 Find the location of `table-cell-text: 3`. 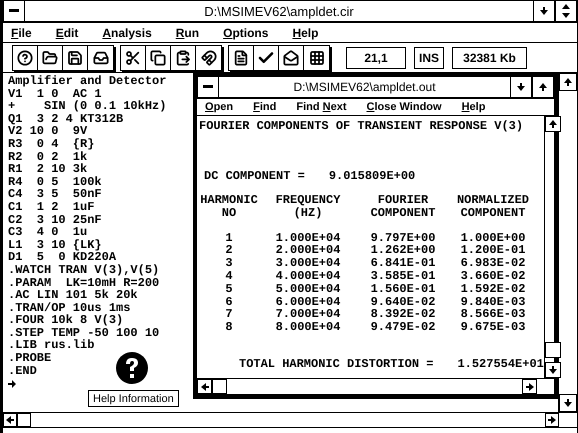

table-cell-text: 3 is located at coordinates (229, 263).